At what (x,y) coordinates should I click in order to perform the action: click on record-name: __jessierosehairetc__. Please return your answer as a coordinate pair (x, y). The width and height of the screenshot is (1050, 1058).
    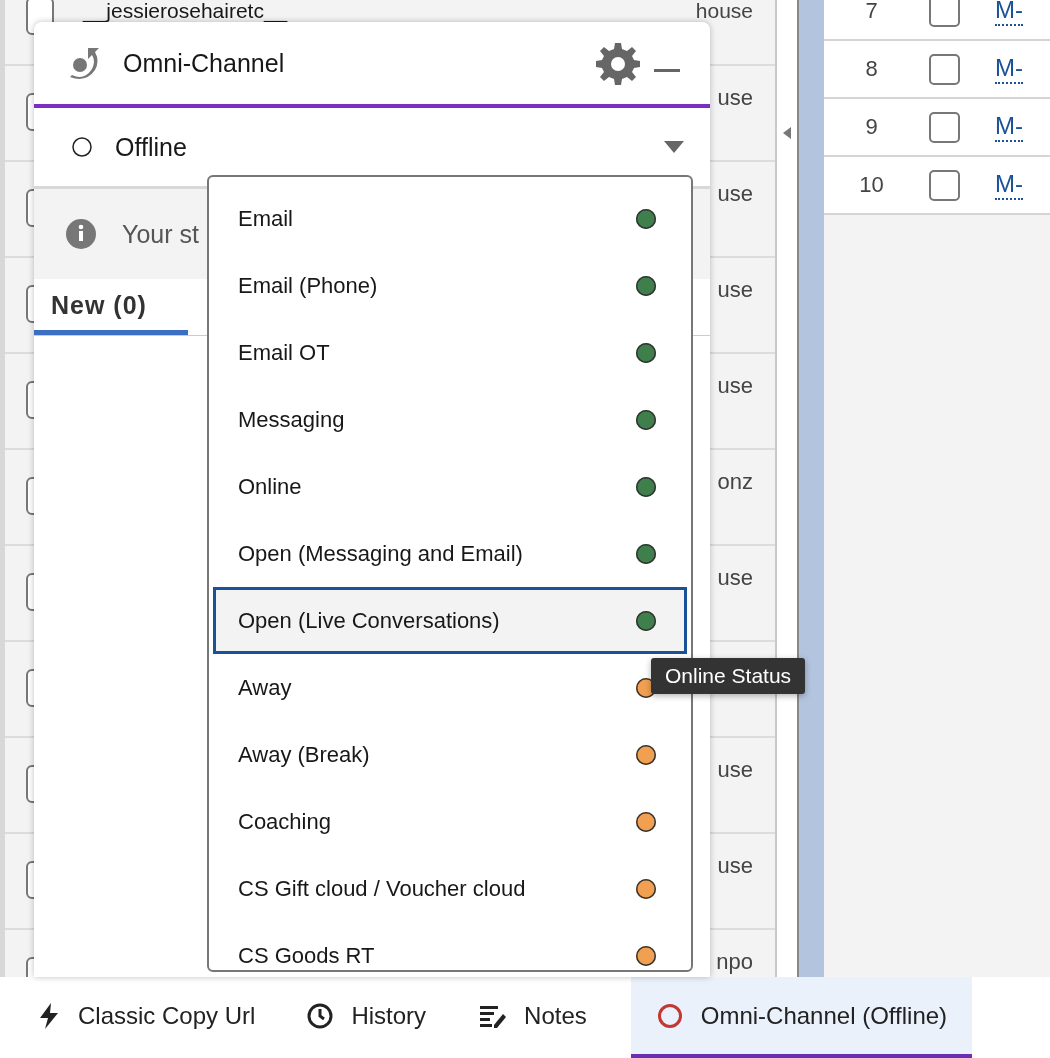
    Looking at the image, I should click on (185, 10).